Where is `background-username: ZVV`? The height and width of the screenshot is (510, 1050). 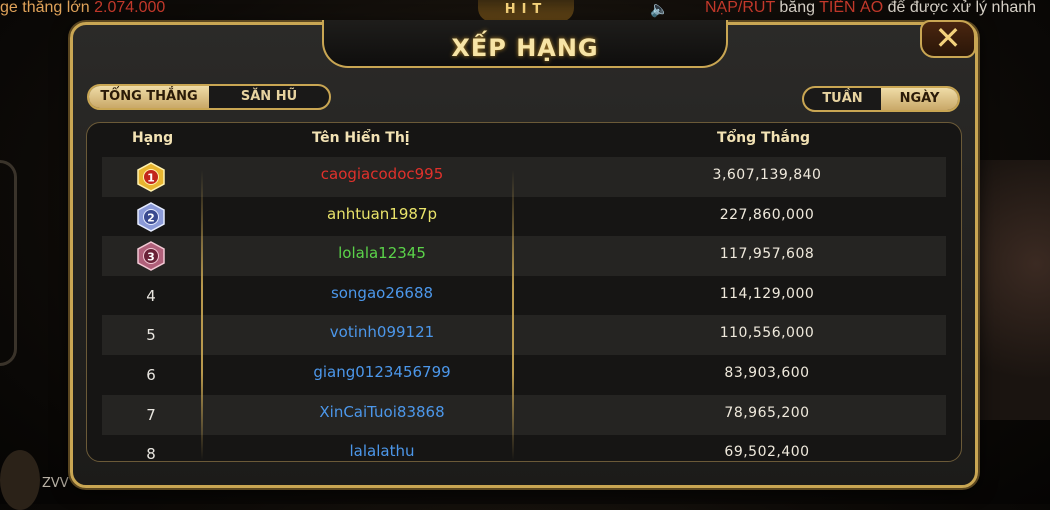 background-username: ZVV is located at coordinates (55, 483).